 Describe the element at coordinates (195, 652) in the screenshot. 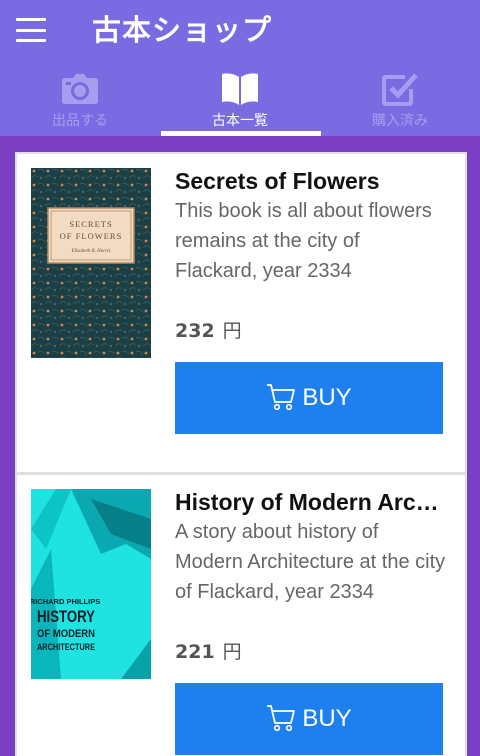

I see `price-value: 221` at that location.